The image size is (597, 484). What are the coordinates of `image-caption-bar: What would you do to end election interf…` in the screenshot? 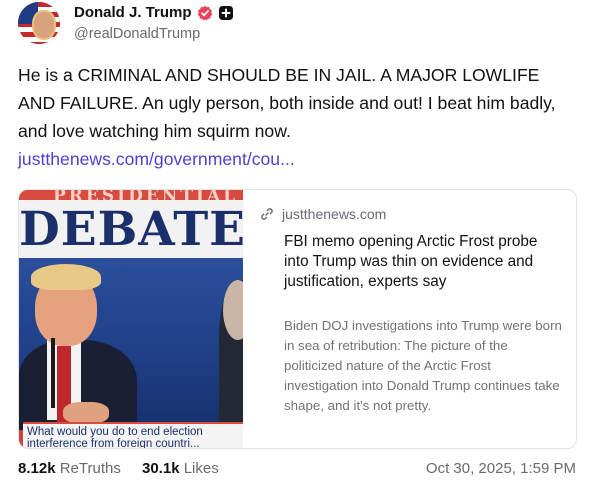 It's located at (133, 435).